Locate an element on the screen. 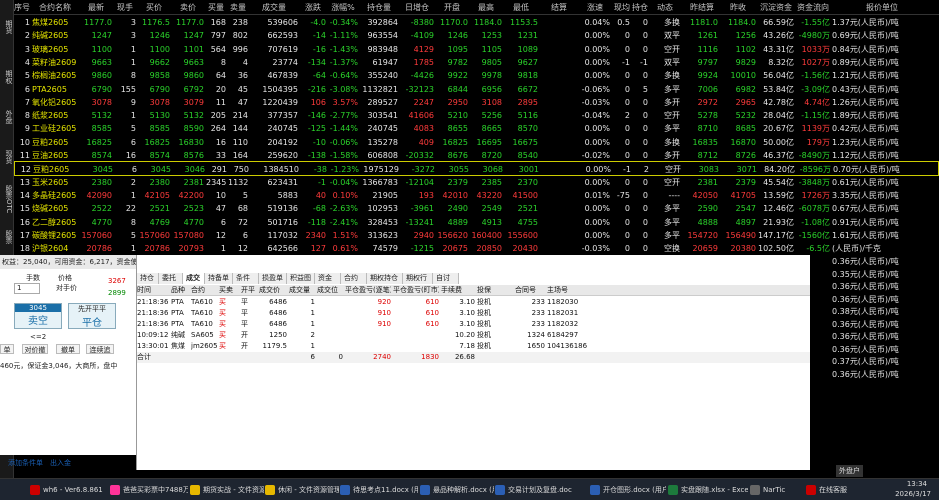  sidebar-tab: 股票OTC is located at coordinates (7, 199).